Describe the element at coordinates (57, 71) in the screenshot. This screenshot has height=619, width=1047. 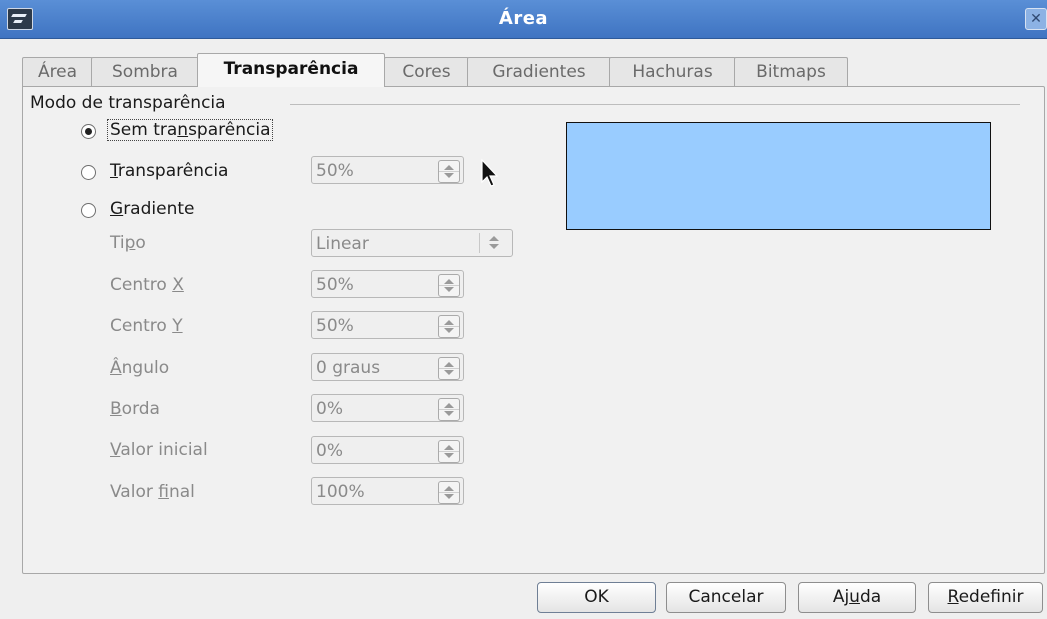
I see `tab-area: Área` at that location.